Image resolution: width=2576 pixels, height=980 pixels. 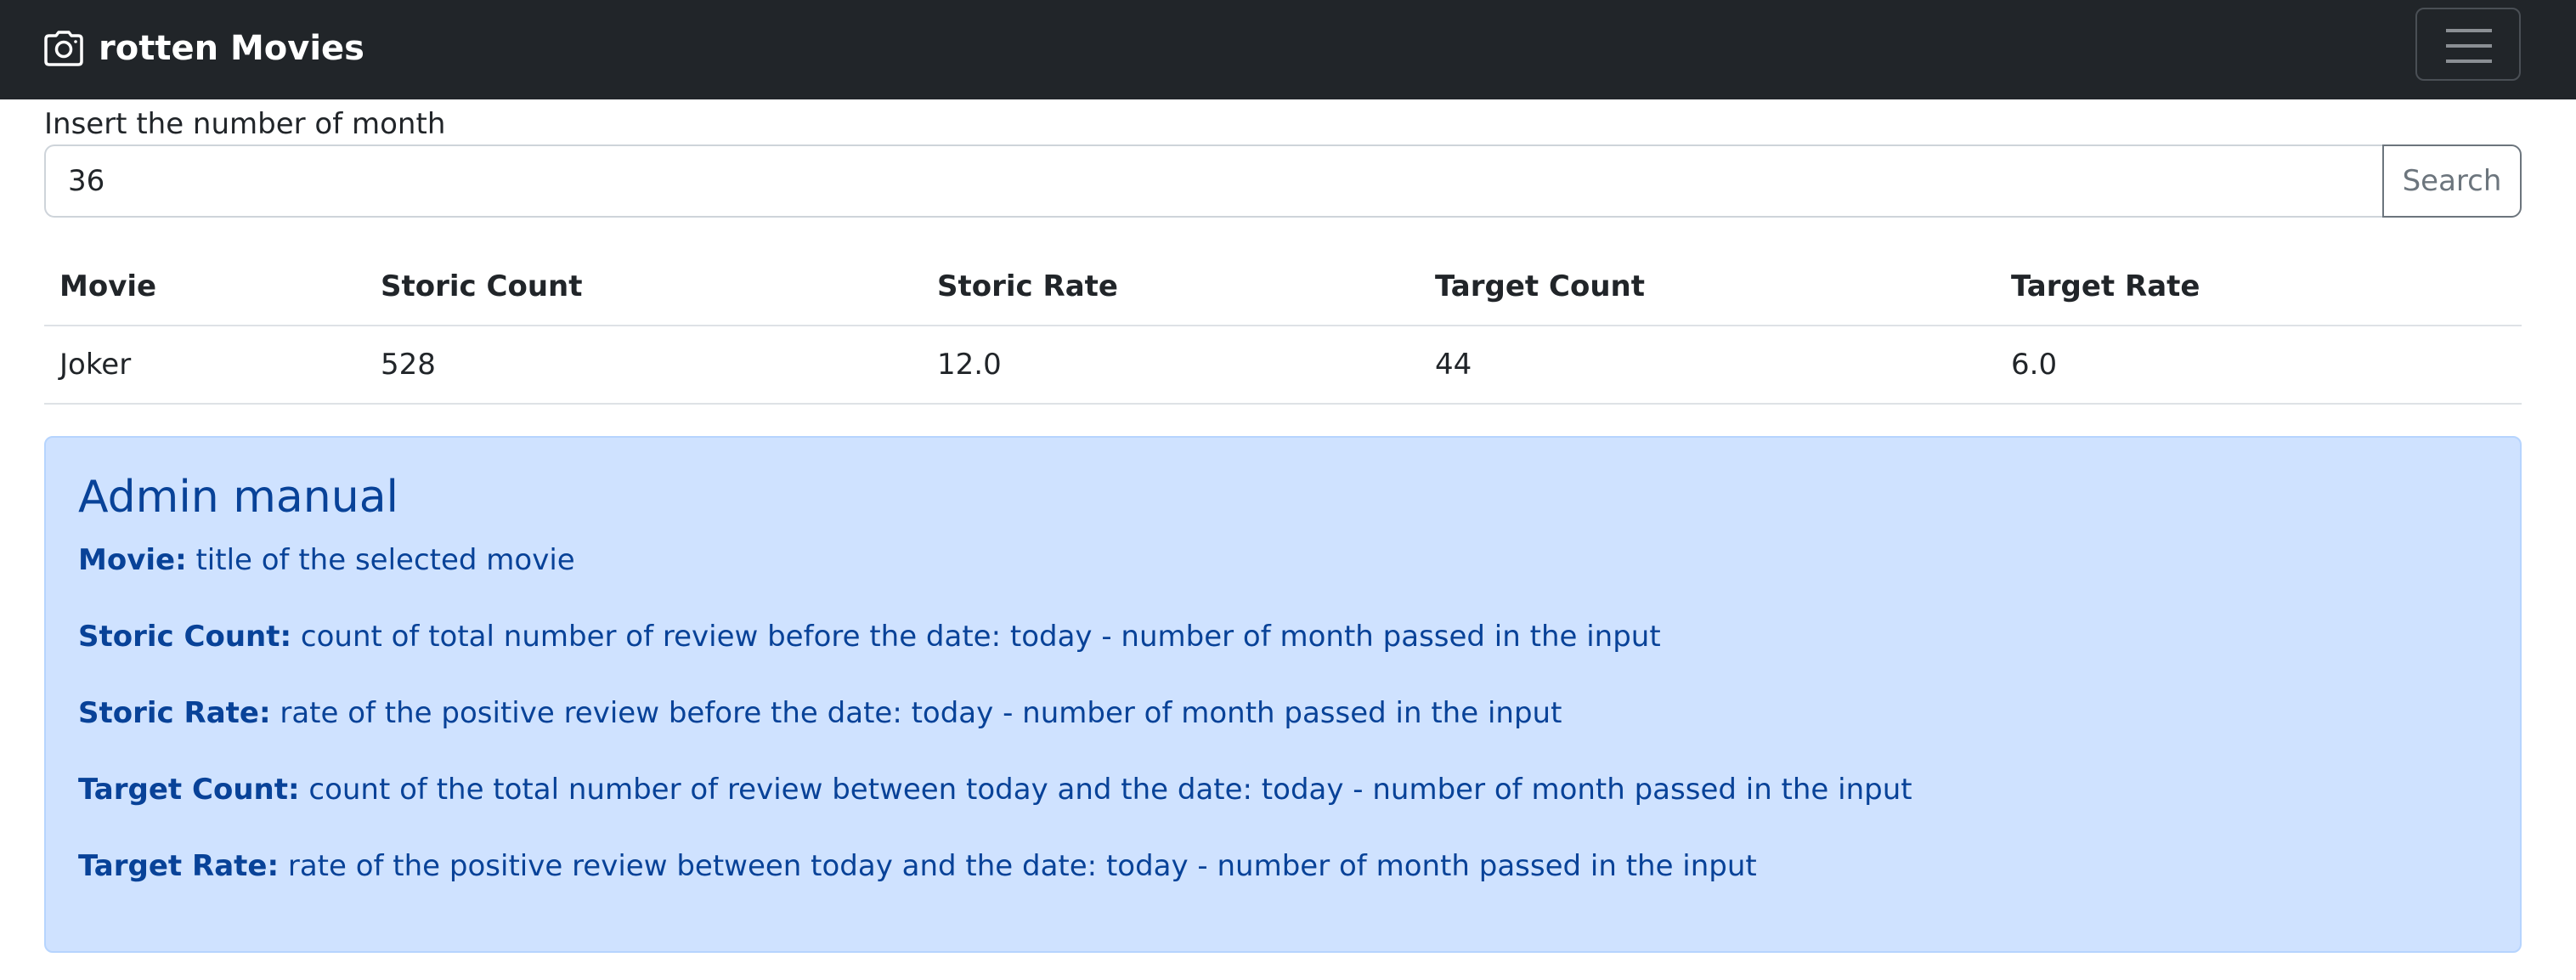 I want to click on table-row: Joker 528 12.0 44 6.0, so click(x=1283, y=365).